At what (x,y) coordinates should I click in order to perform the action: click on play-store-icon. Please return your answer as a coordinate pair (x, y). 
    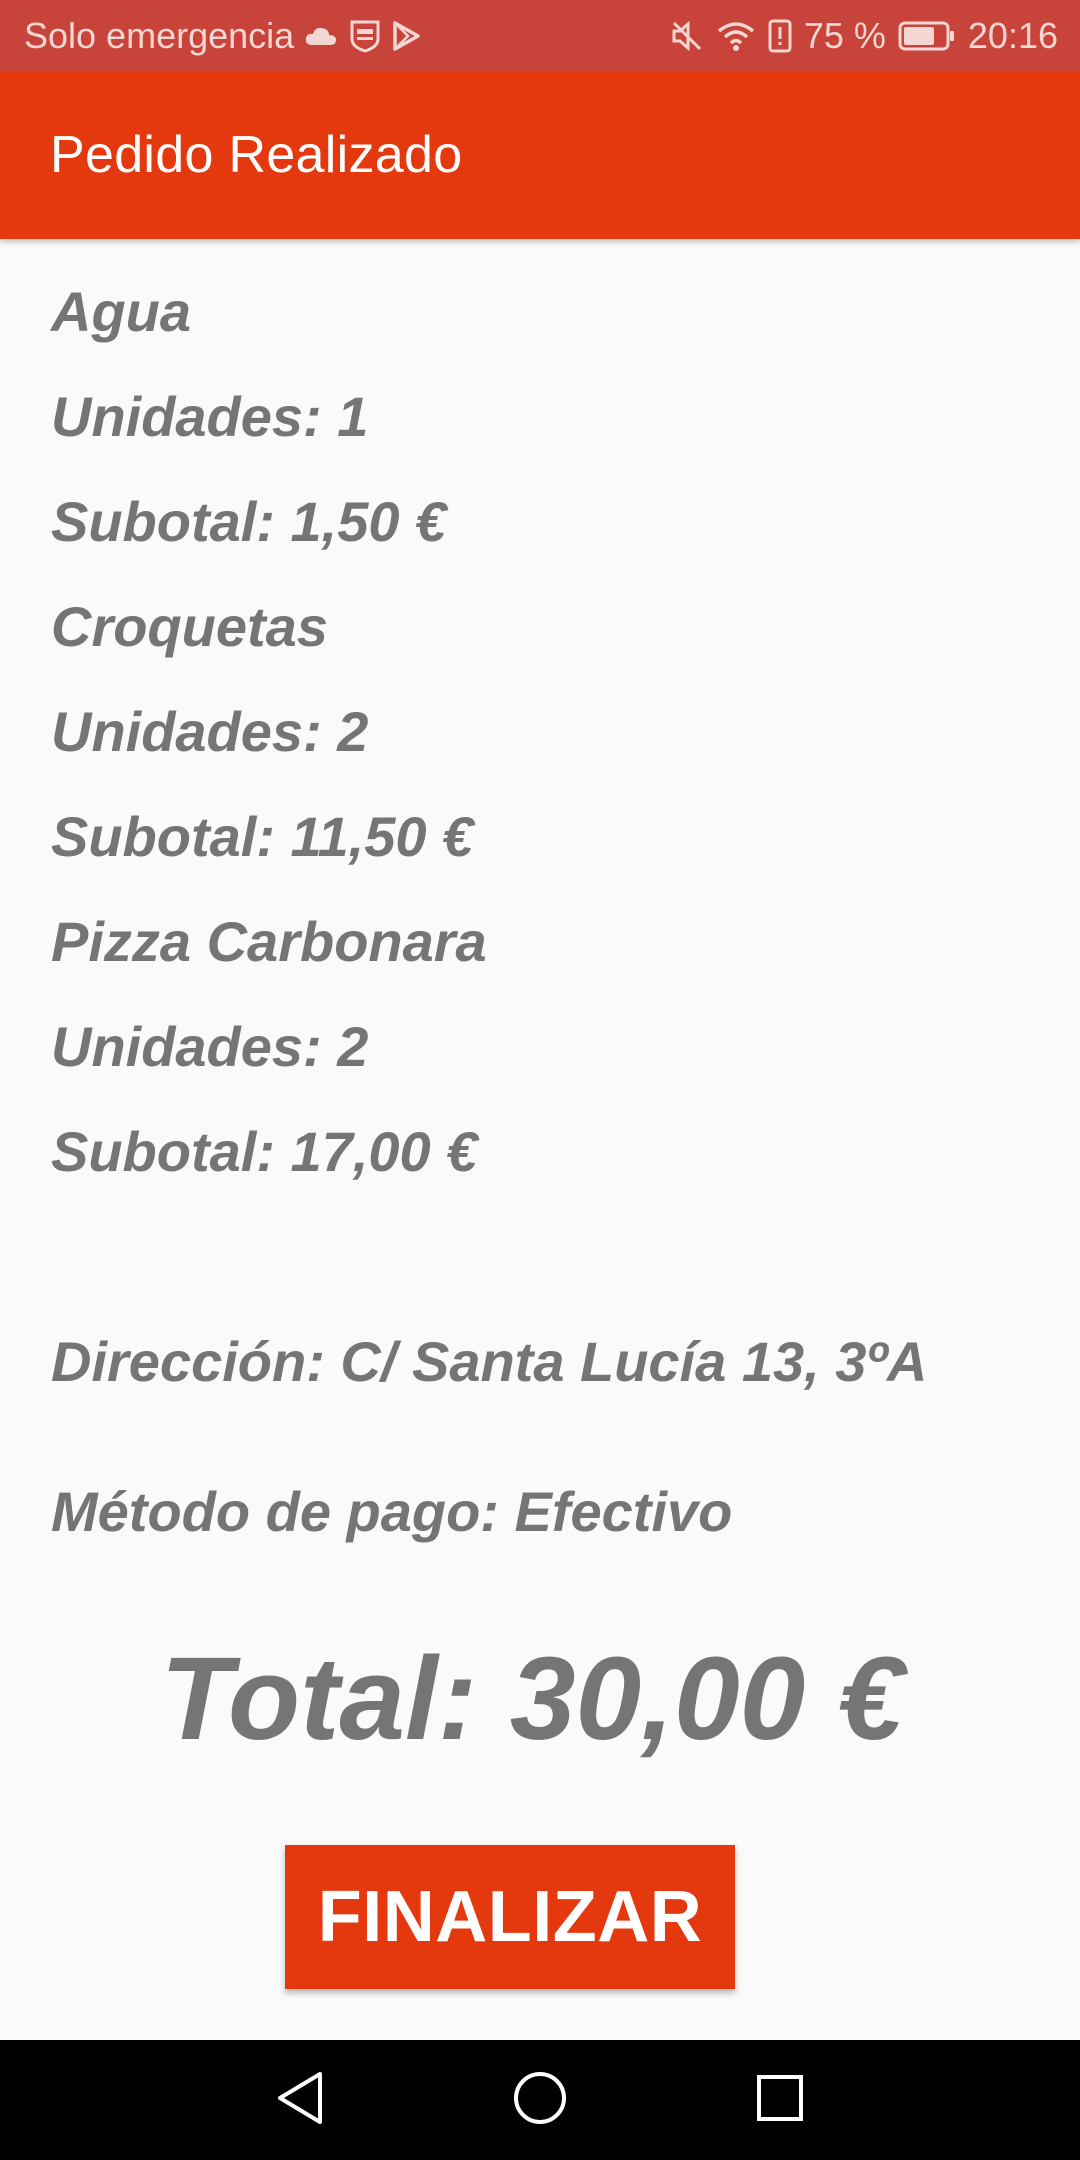
    Looking at the image, I should click on (406, 35).